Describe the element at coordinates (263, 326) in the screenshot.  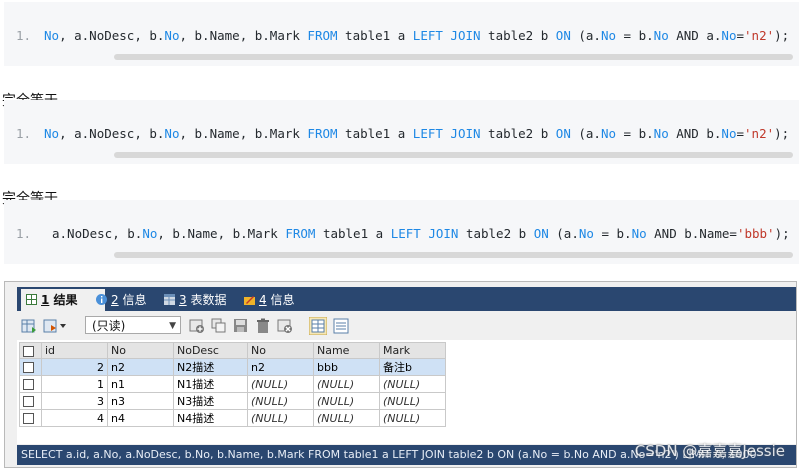
I see `delete-icon` at that location.